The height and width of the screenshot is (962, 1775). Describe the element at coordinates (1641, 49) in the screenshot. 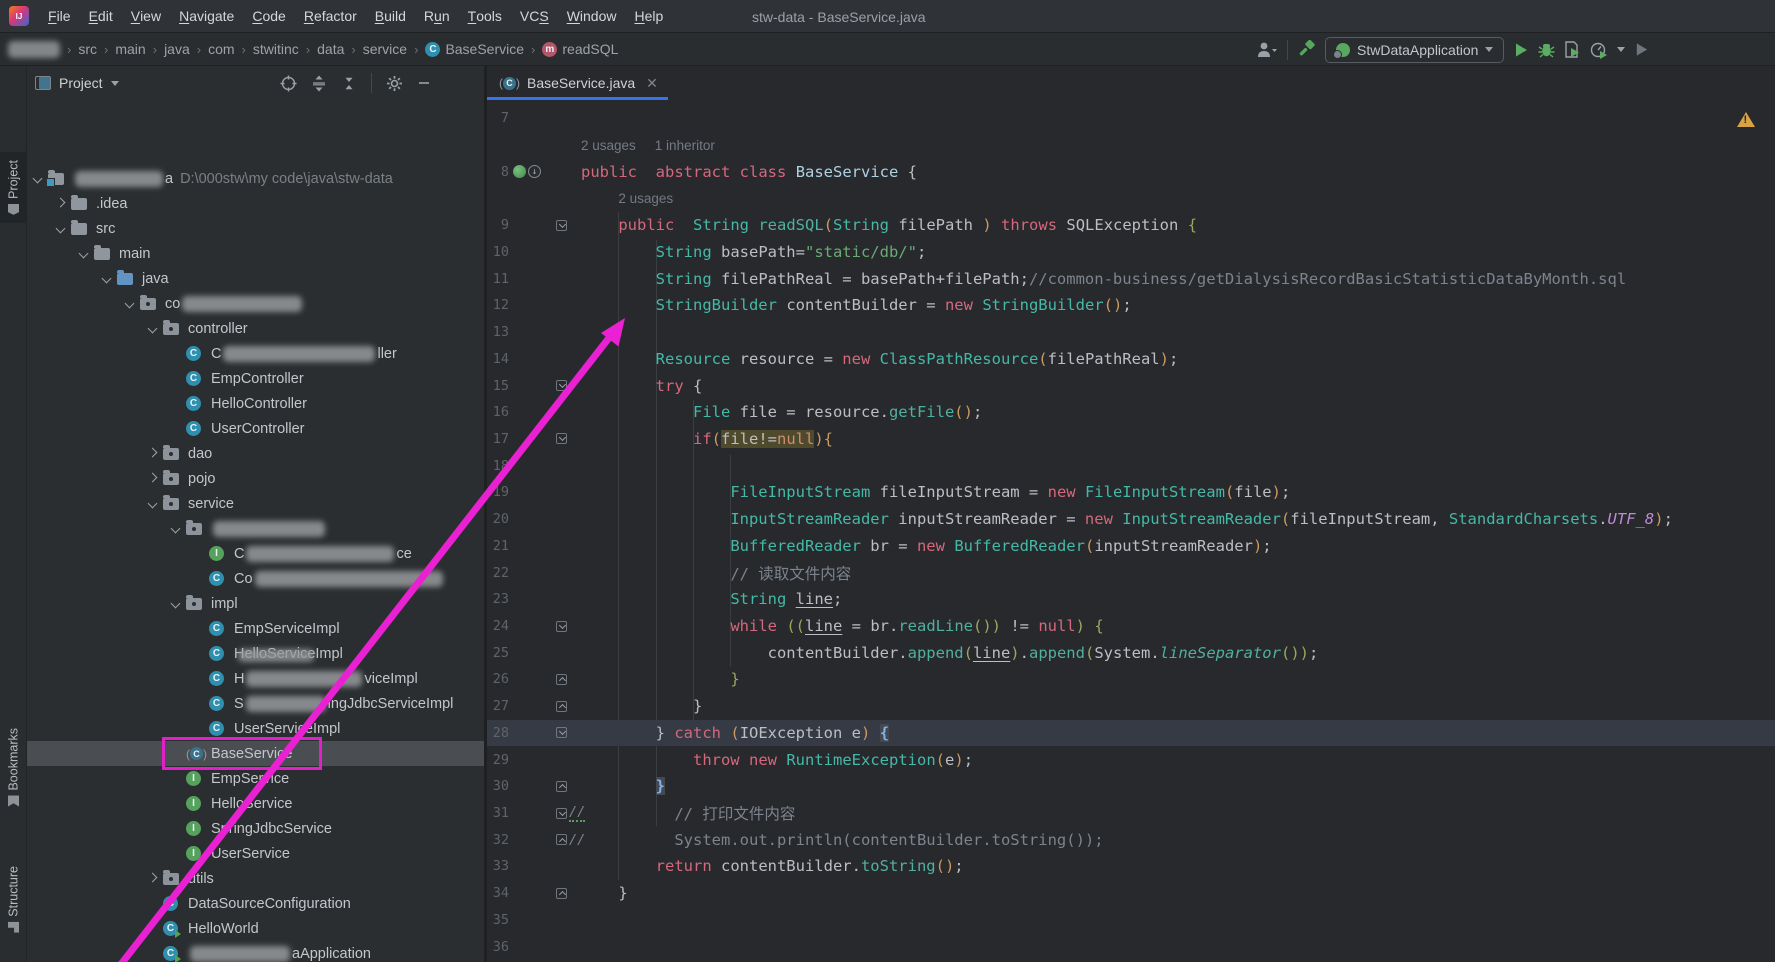

I see `run-anything-button-disabled` at that location.